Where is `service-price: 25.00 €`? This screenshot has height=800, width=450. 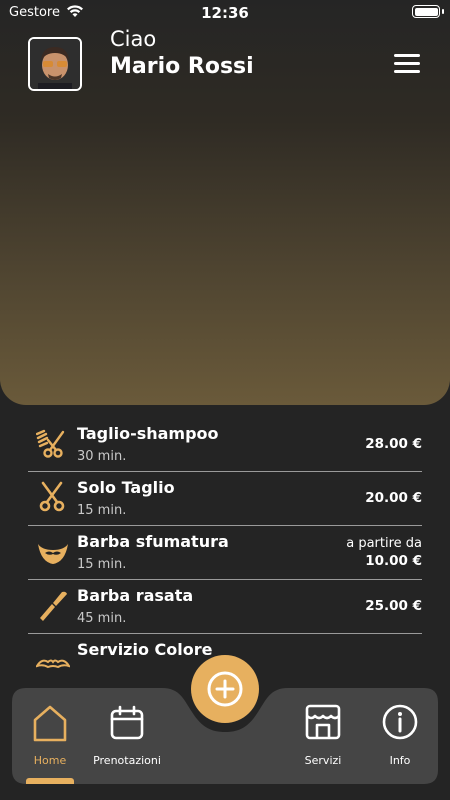 service-price: 25.00 € is located at coordinates (393, 606).